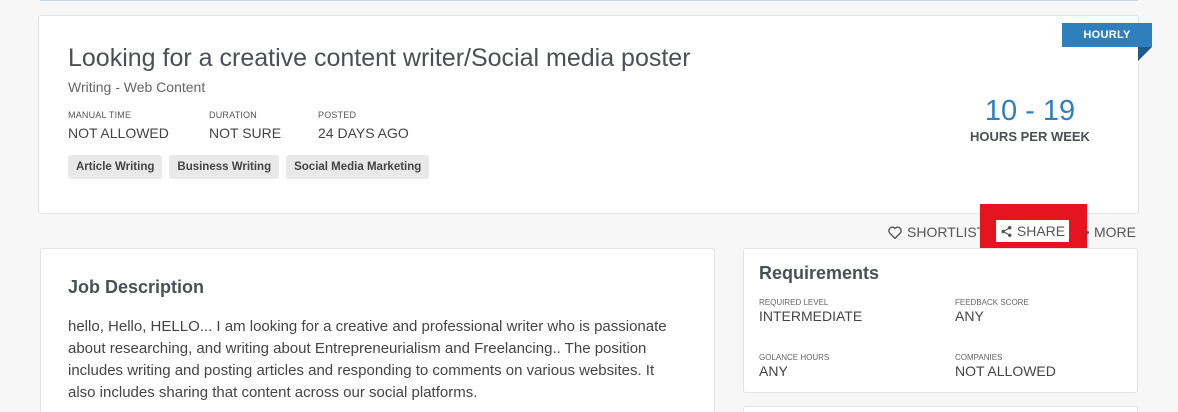  What do you see at coordinates (819, 273) in the screenshot?
I see `requirements-title: Requirements` at bounding box center [819, 273].